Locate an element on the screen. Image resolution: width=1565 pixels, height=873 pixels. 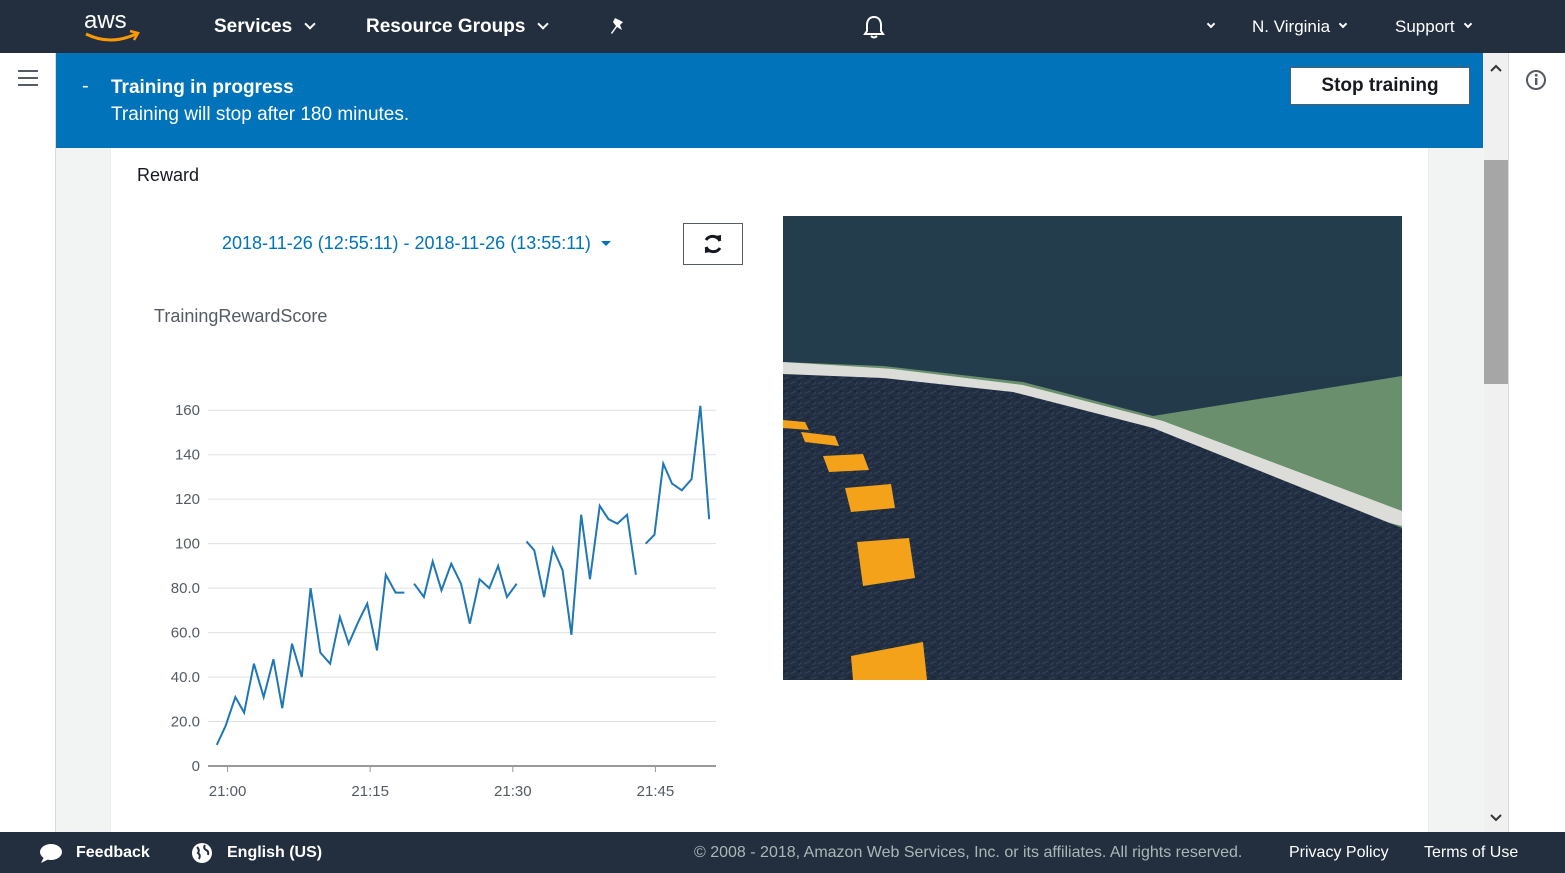
metric-title: TrainingRewardScore is located at coordinates (241, 316).